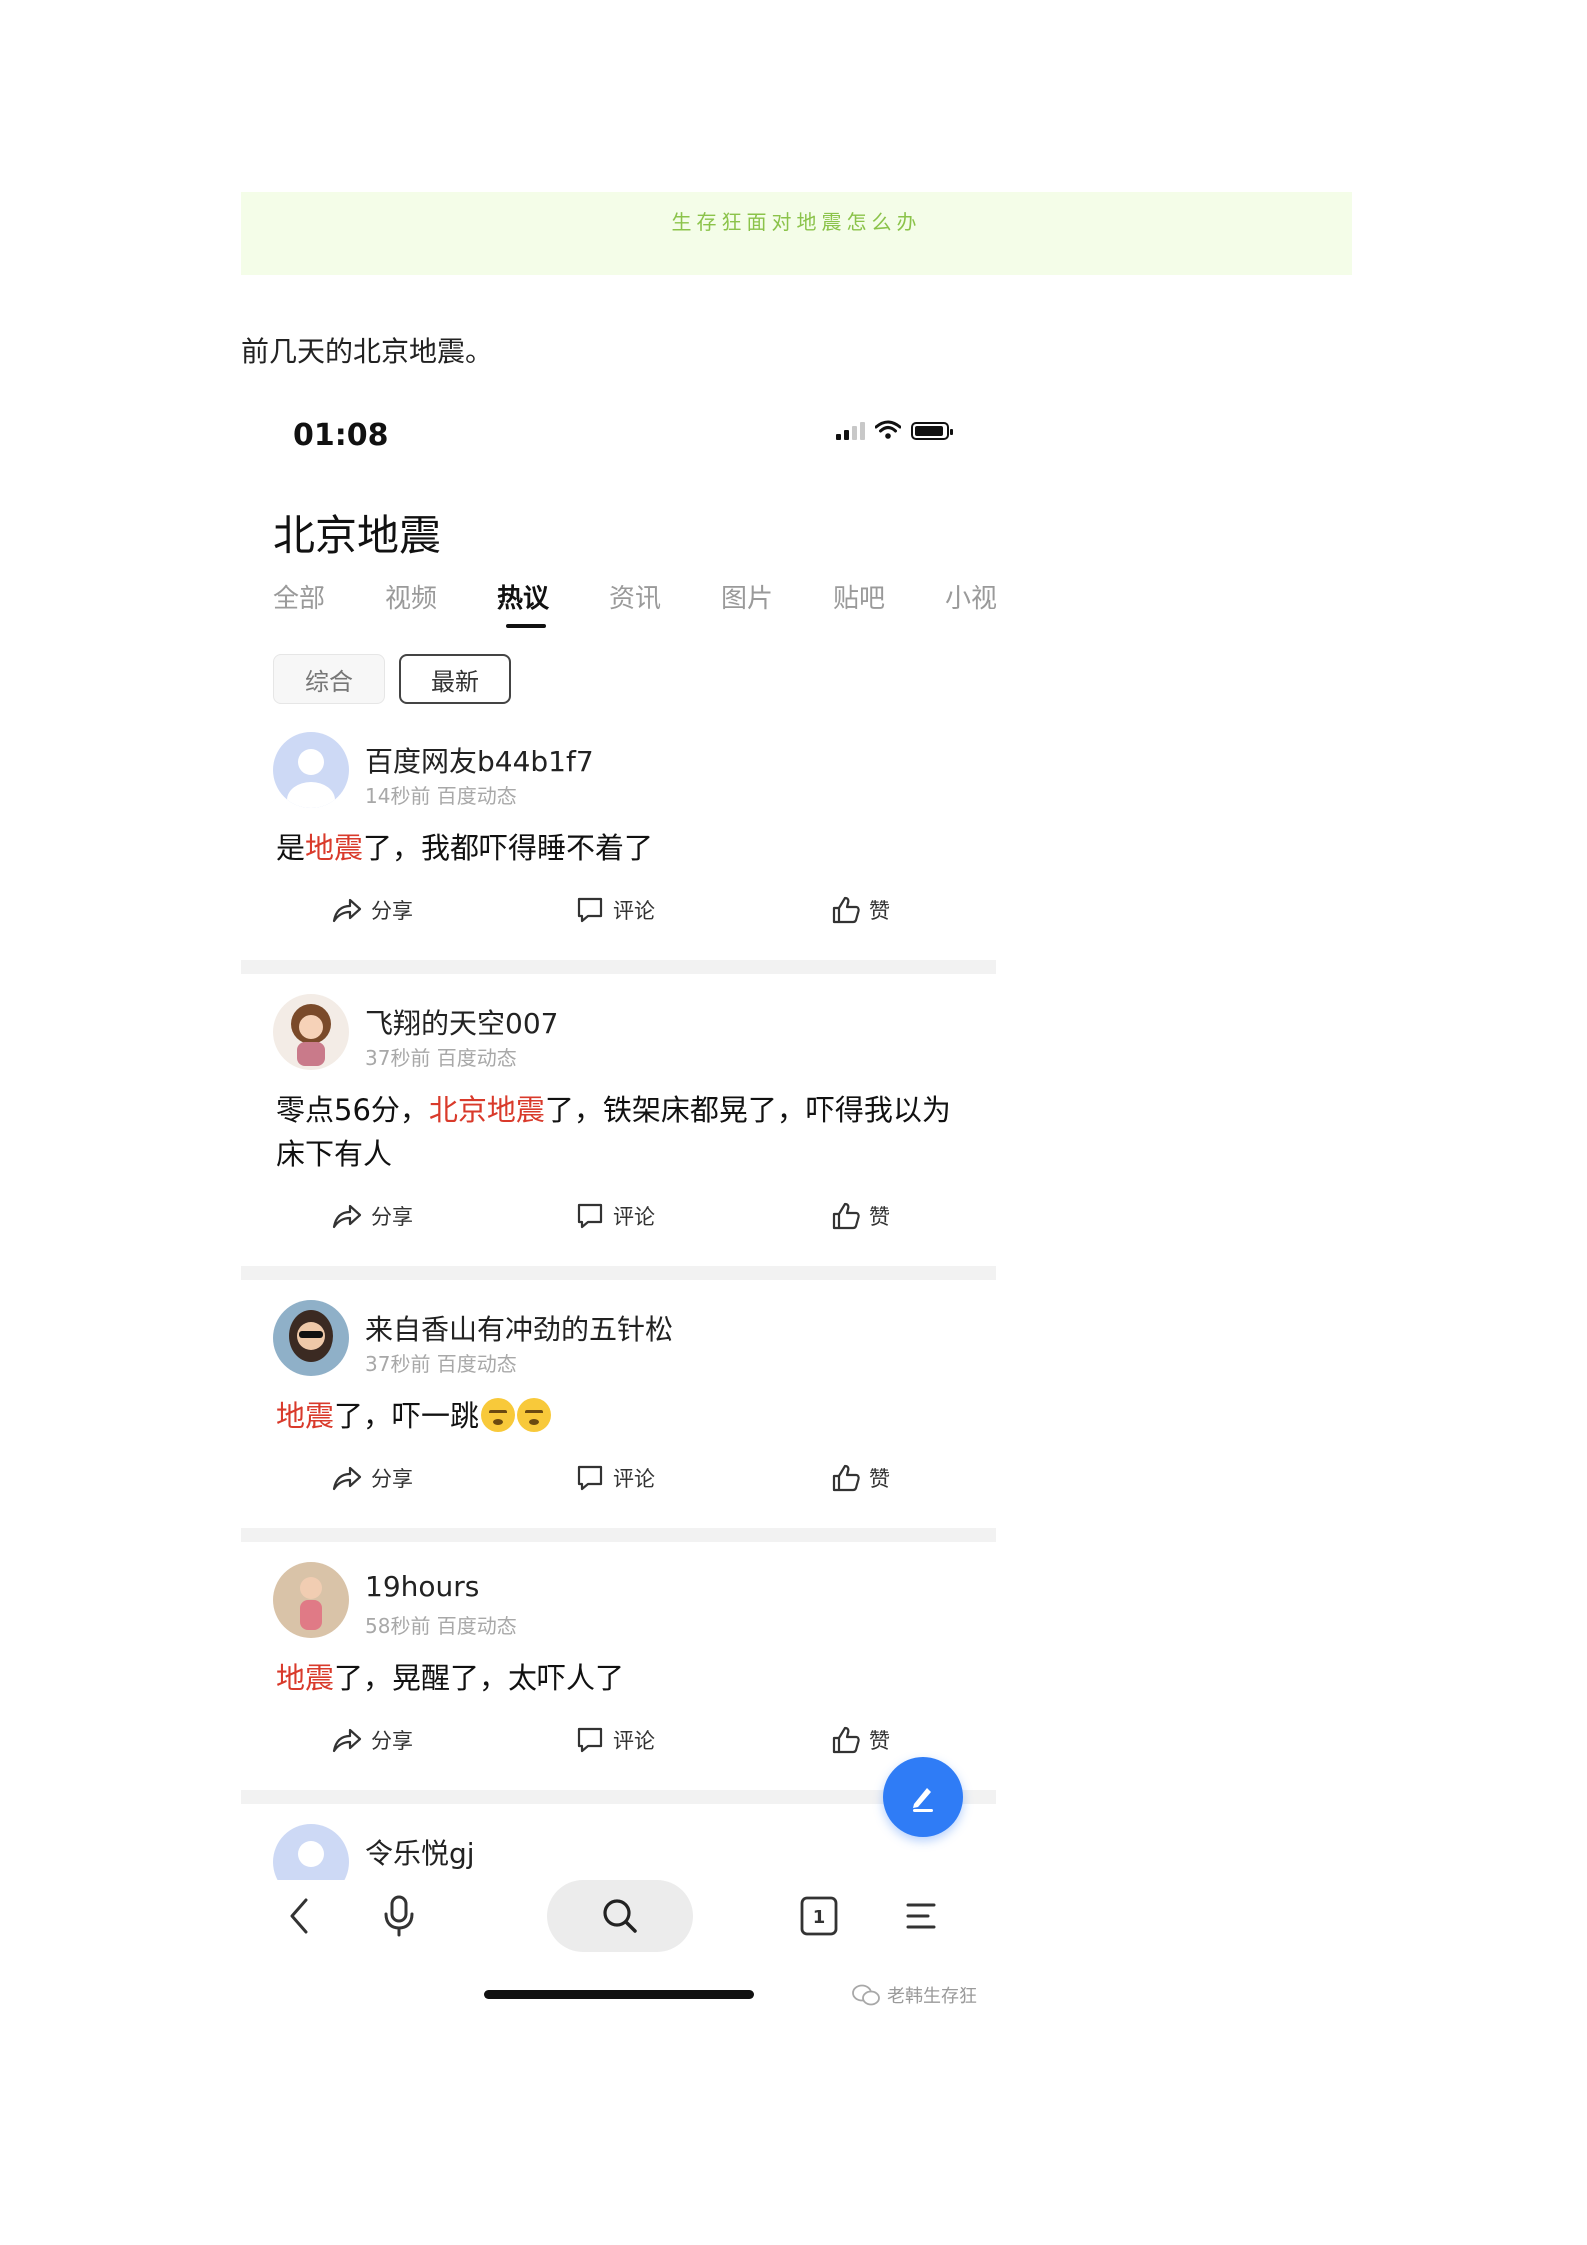  Describe the element at coordinates (519, 1328) in the screenshot. I see `post-username: 来自香山有冲劲的五针松` at that location.